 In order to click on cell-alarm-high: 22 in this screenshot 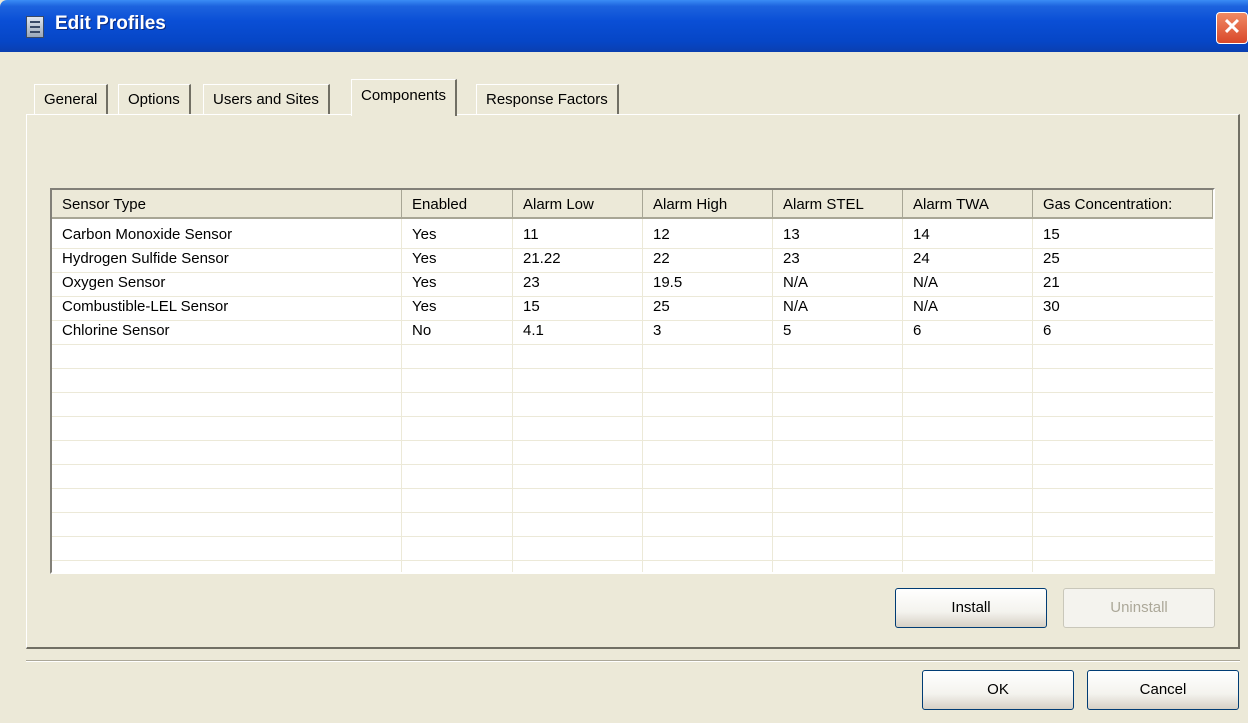, I will do `click(661, 258)`.